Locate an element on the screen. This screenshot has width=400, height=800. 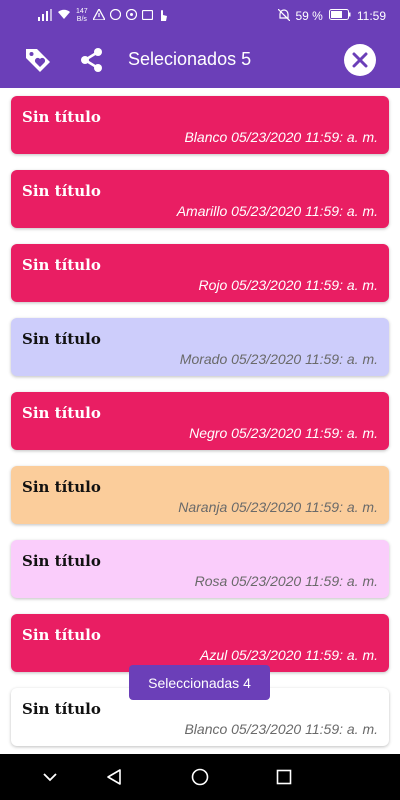
message-icon is located at coordinates (147, 16).